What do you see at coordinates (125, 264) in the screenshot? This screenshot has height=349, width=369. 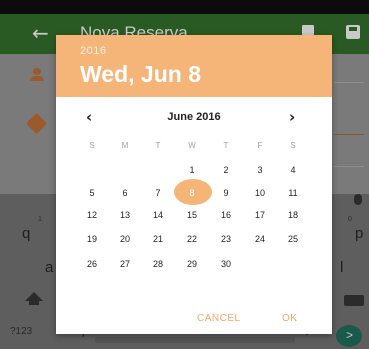 I see `day-cell: 27` at bounding box center [125, 264].